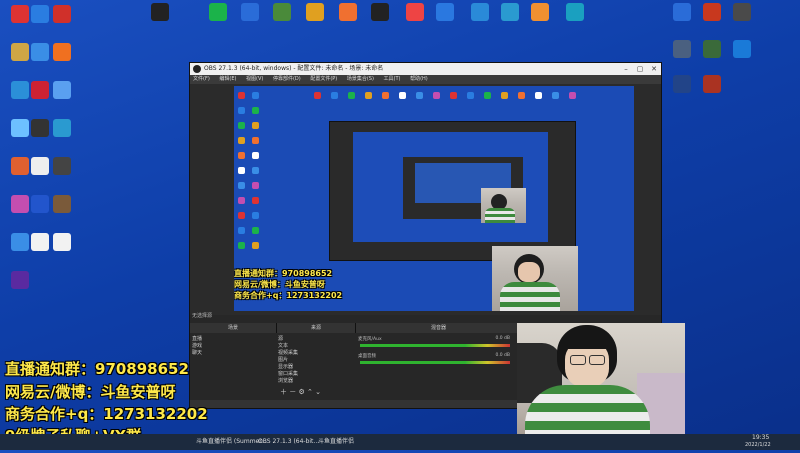  I want to click on nested-obs-preview, so click(450, 187).